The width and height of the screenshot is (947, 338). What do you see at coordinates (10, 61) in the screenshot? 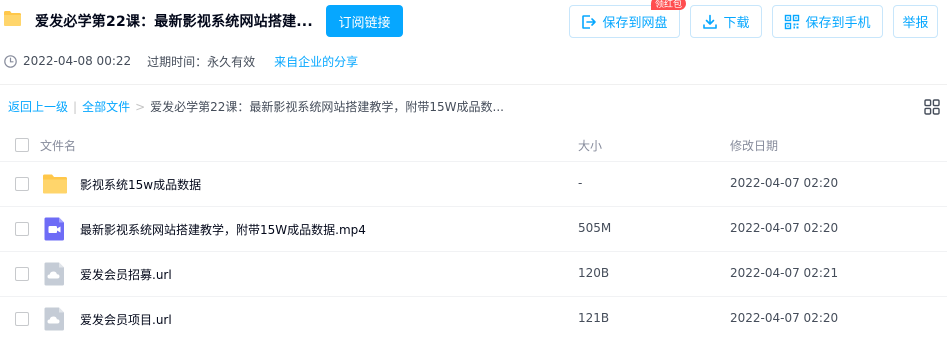
I see `clock-icon` at bounding box center [10, 61].